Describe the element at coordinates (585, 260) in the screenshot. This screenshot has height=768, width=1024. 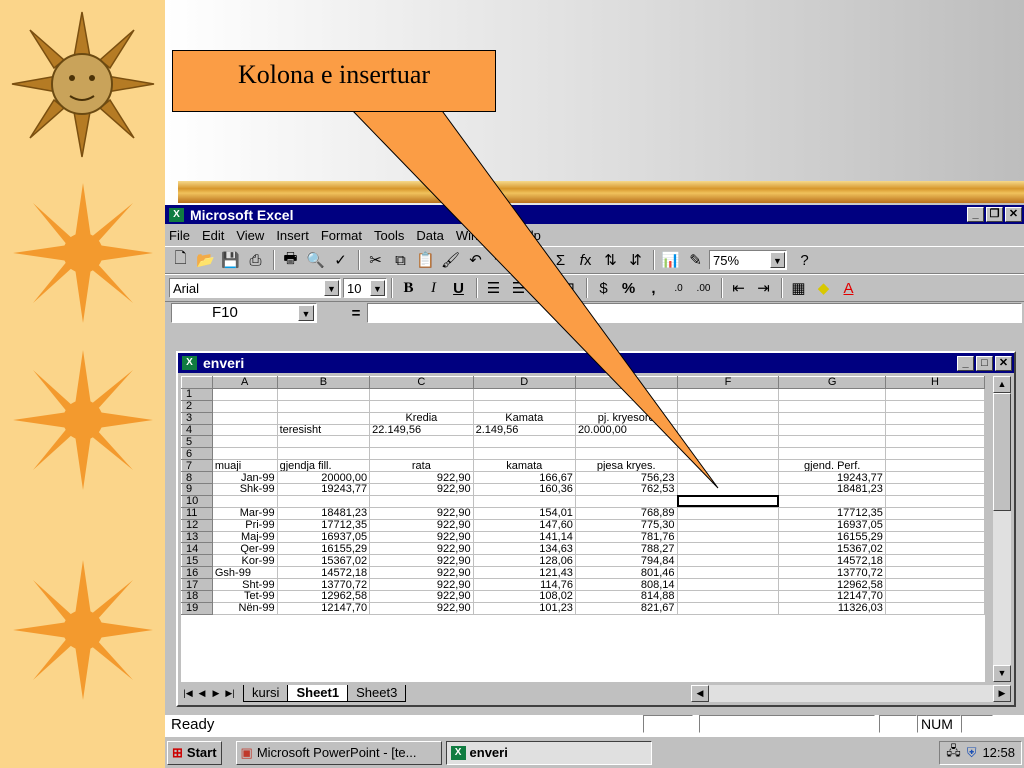
I see `function-icon: fx` at that location.